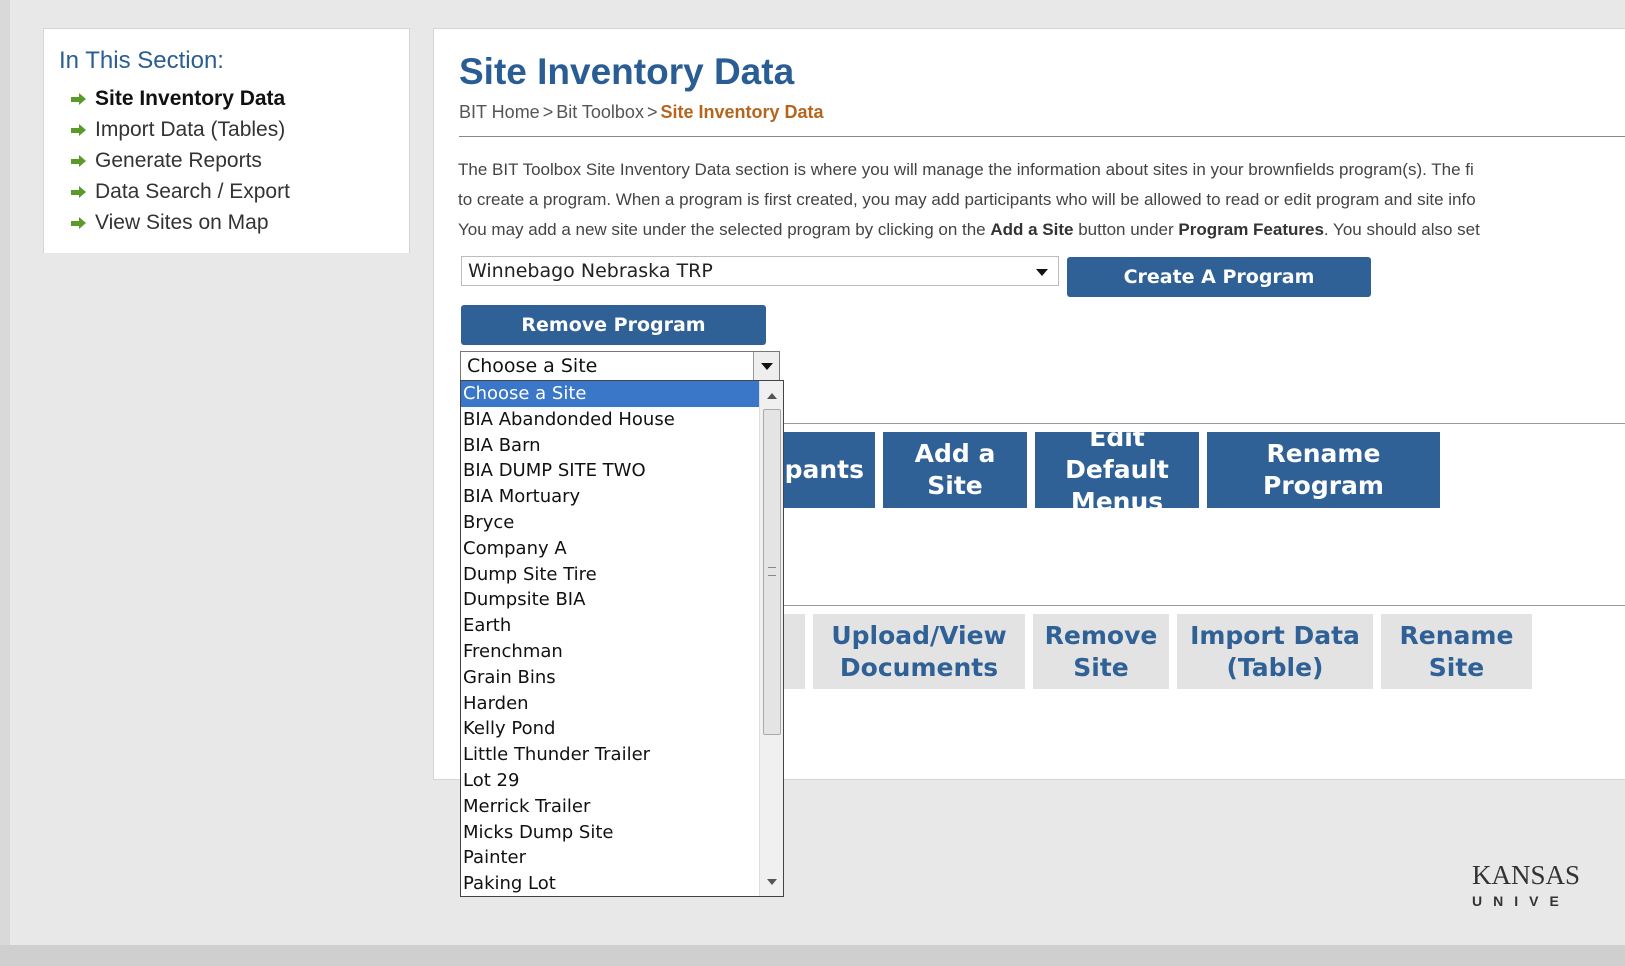  What do you see at coordinates (190, 129) in the screenshot?
I see `sidebar-item-label: Import Data (Tables)` at bounding box center [190, 129].